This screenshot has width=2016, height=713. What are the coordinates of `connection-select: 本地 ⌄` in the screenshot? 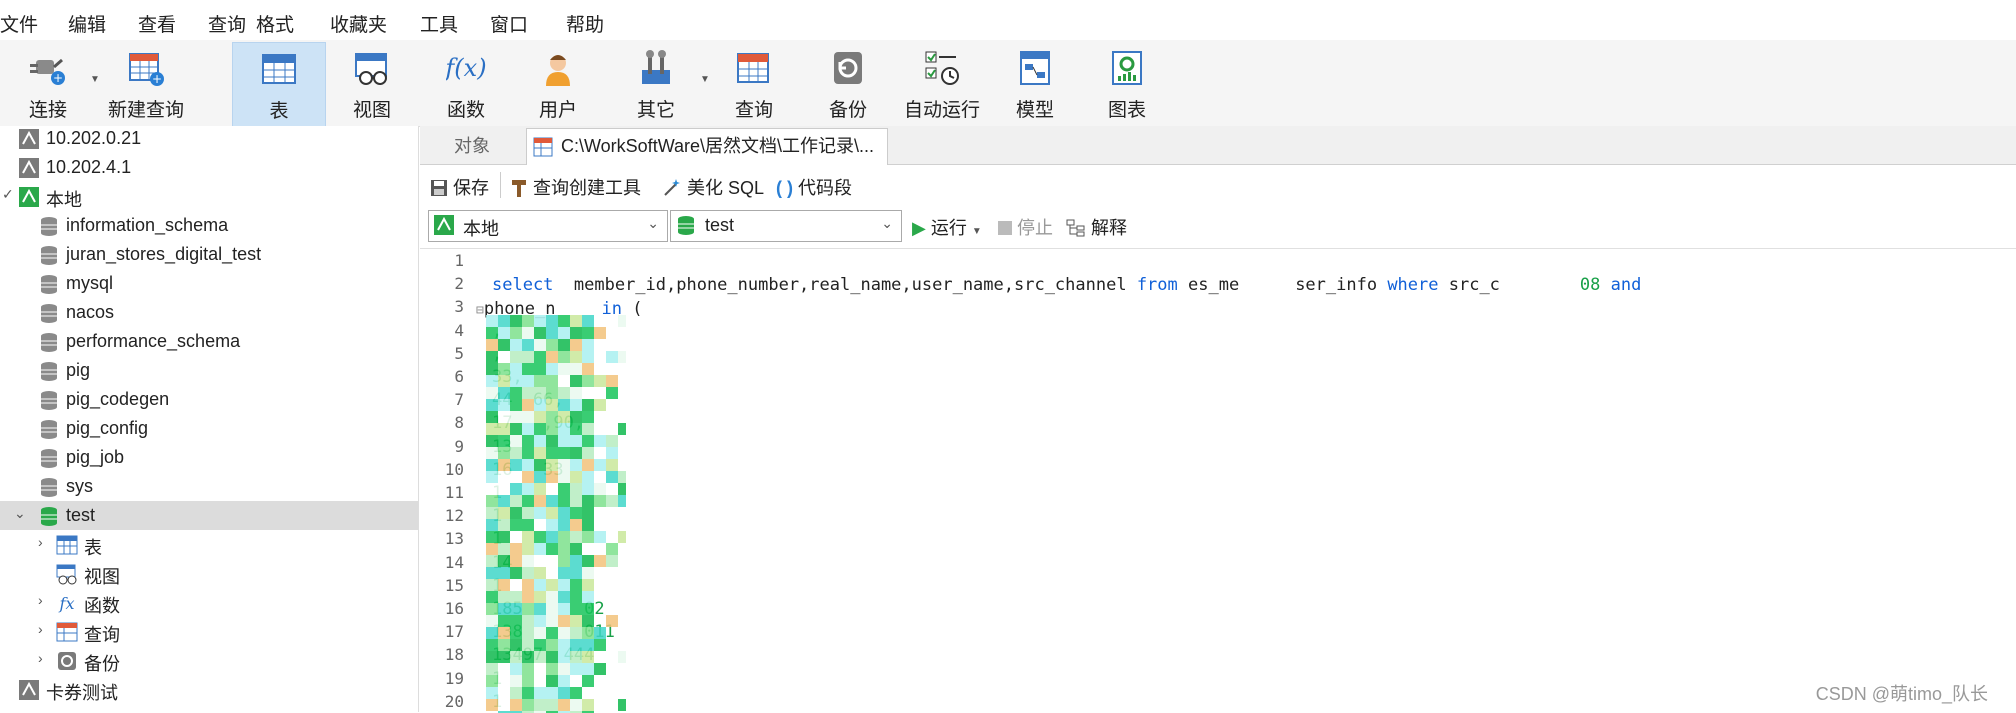 It's located at (548, 226).